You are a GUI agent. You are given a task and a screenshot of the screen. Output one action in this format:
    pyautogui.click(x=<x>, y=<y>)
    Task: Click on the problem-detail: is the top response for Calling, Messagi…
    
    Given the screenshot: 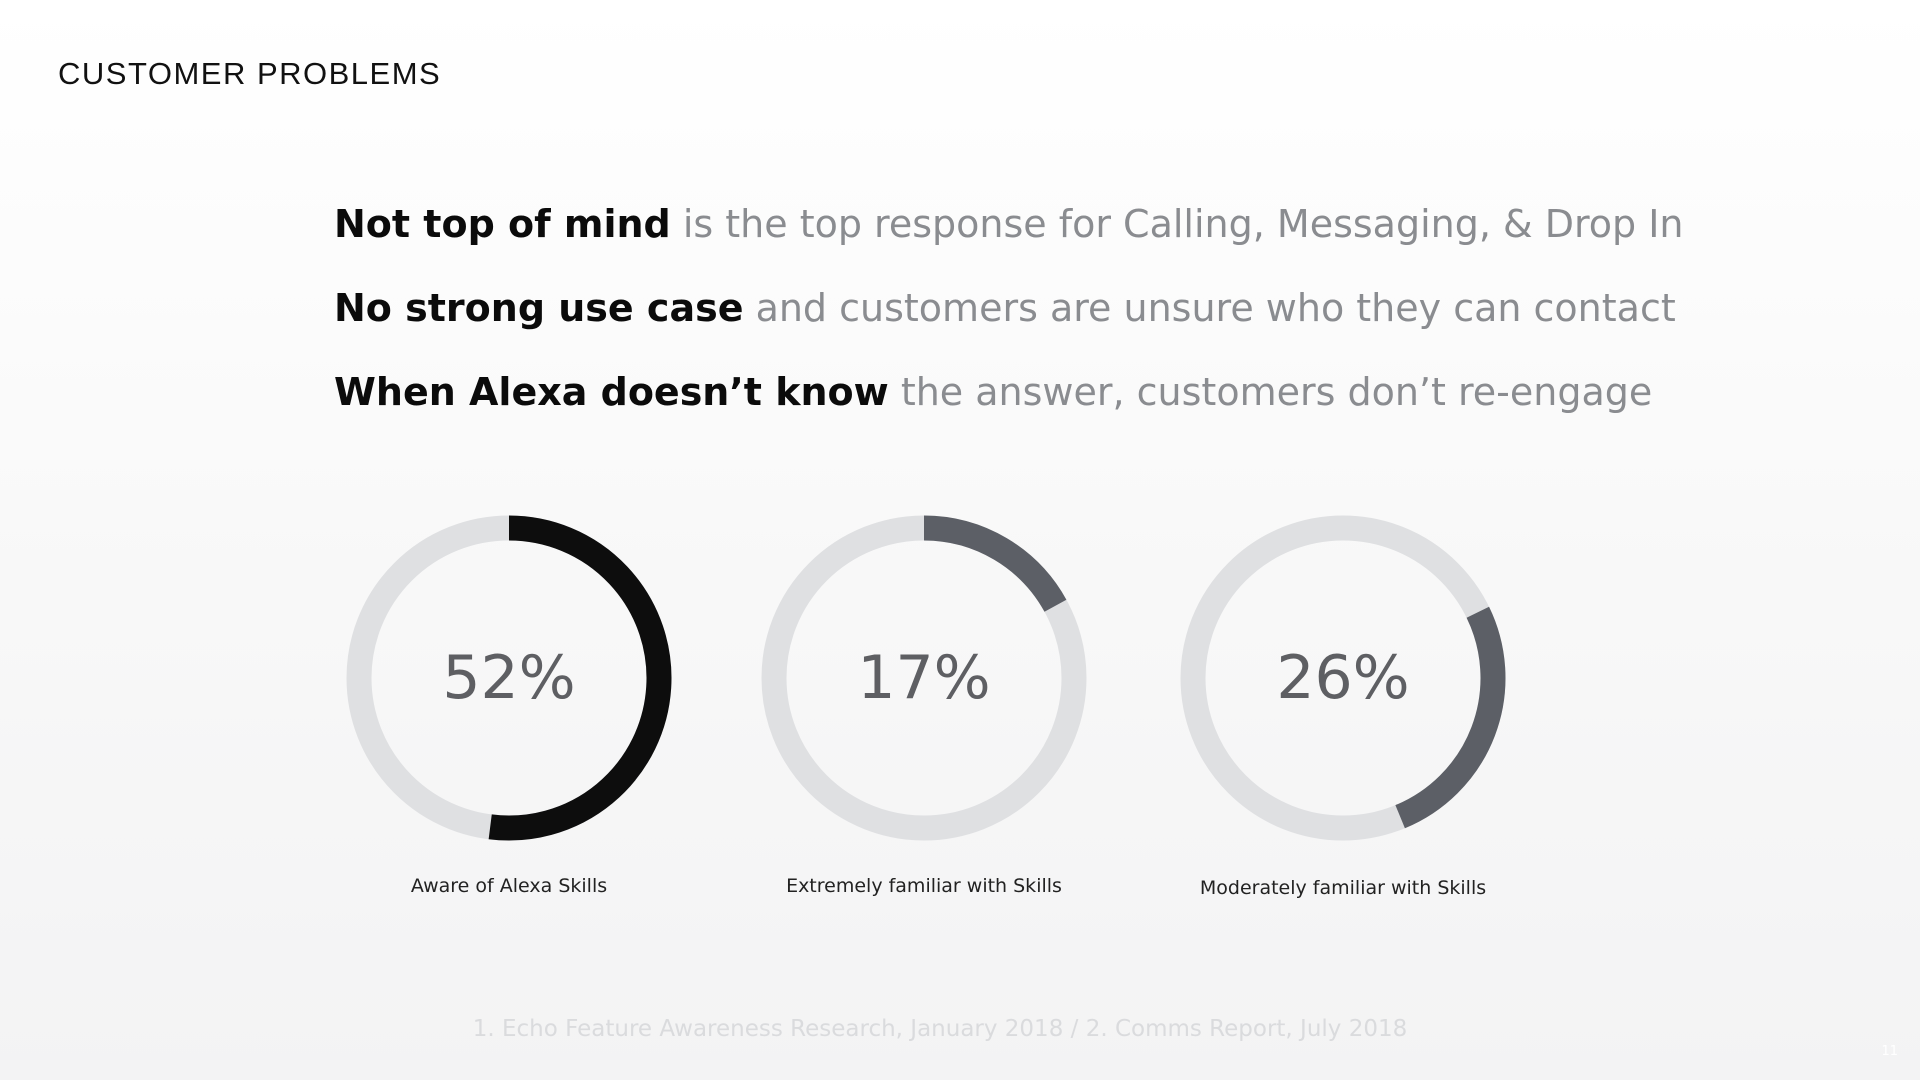 What is the action you would take?
    pyautogui.click(x=1177, y=224)
    